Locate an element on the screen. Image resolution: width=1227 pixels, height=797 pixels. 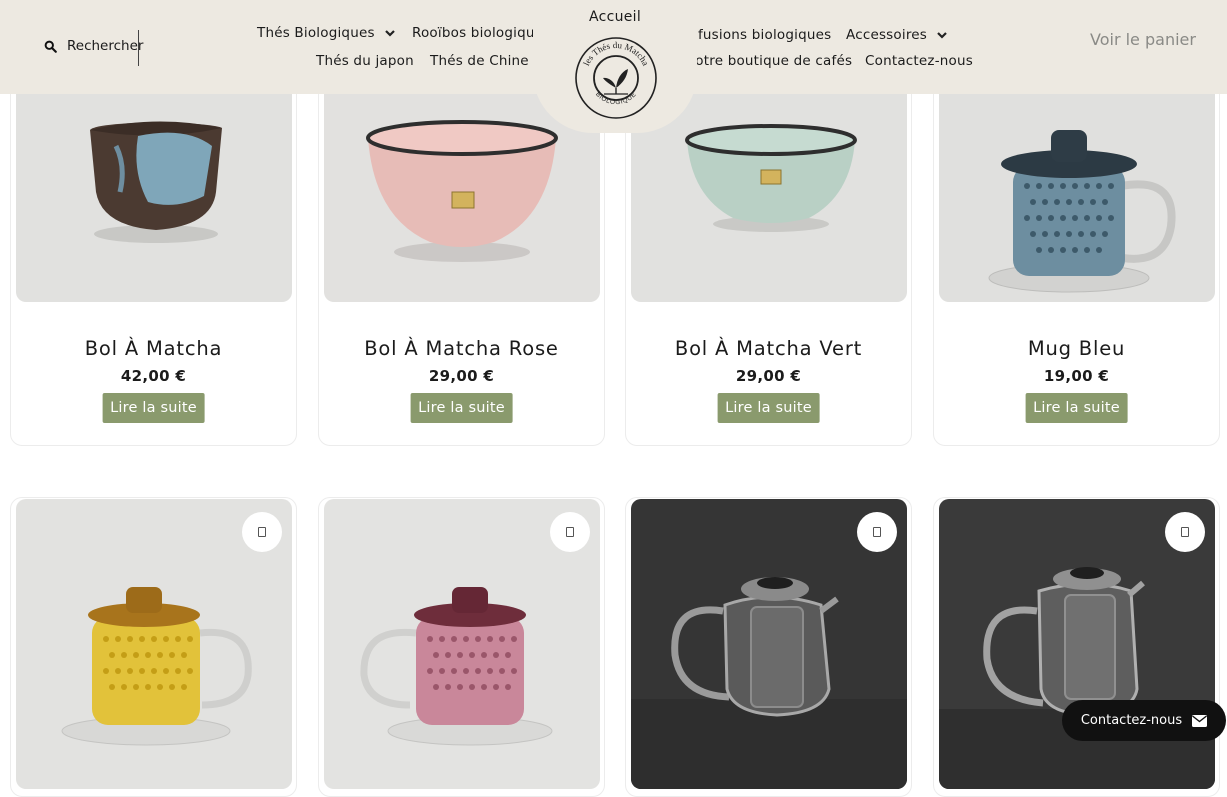
nav-label: Rooïbos biologiques is located at coordinates (481, 33).